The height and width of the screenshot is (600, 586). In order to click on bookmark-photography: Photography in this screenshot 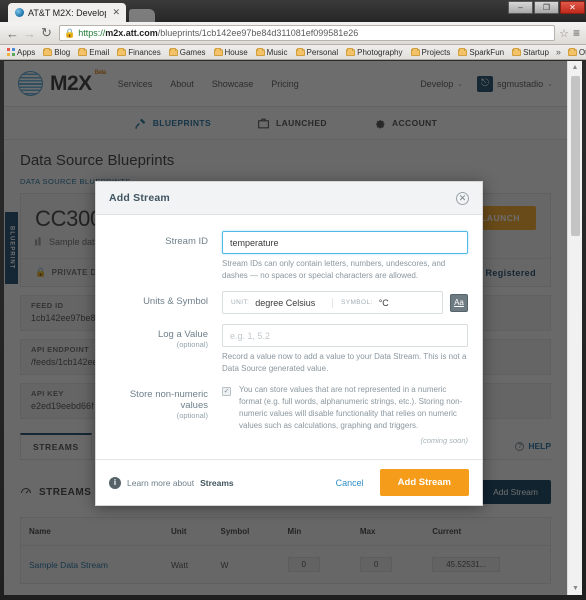, I will do `click(374, 52)`.